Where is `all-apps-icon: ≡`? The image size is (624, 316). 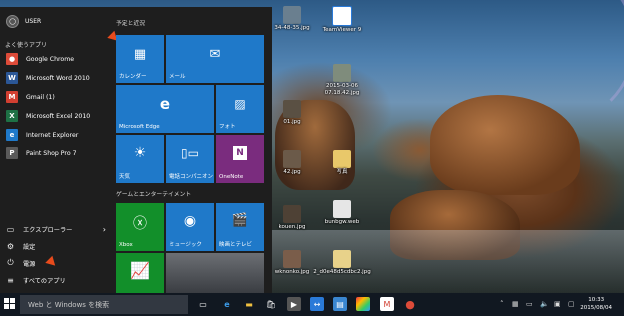
all-apps-icon: ≡ is located at coordinates (10, 280).